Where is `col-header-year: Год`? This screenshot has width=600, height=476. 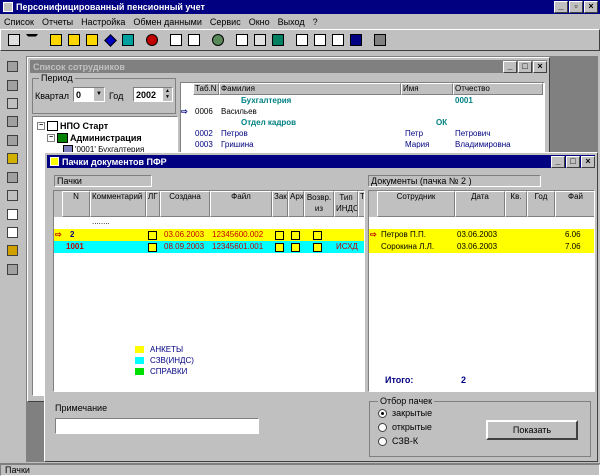
col-header-year: Год is located at coordinates (541, 204).